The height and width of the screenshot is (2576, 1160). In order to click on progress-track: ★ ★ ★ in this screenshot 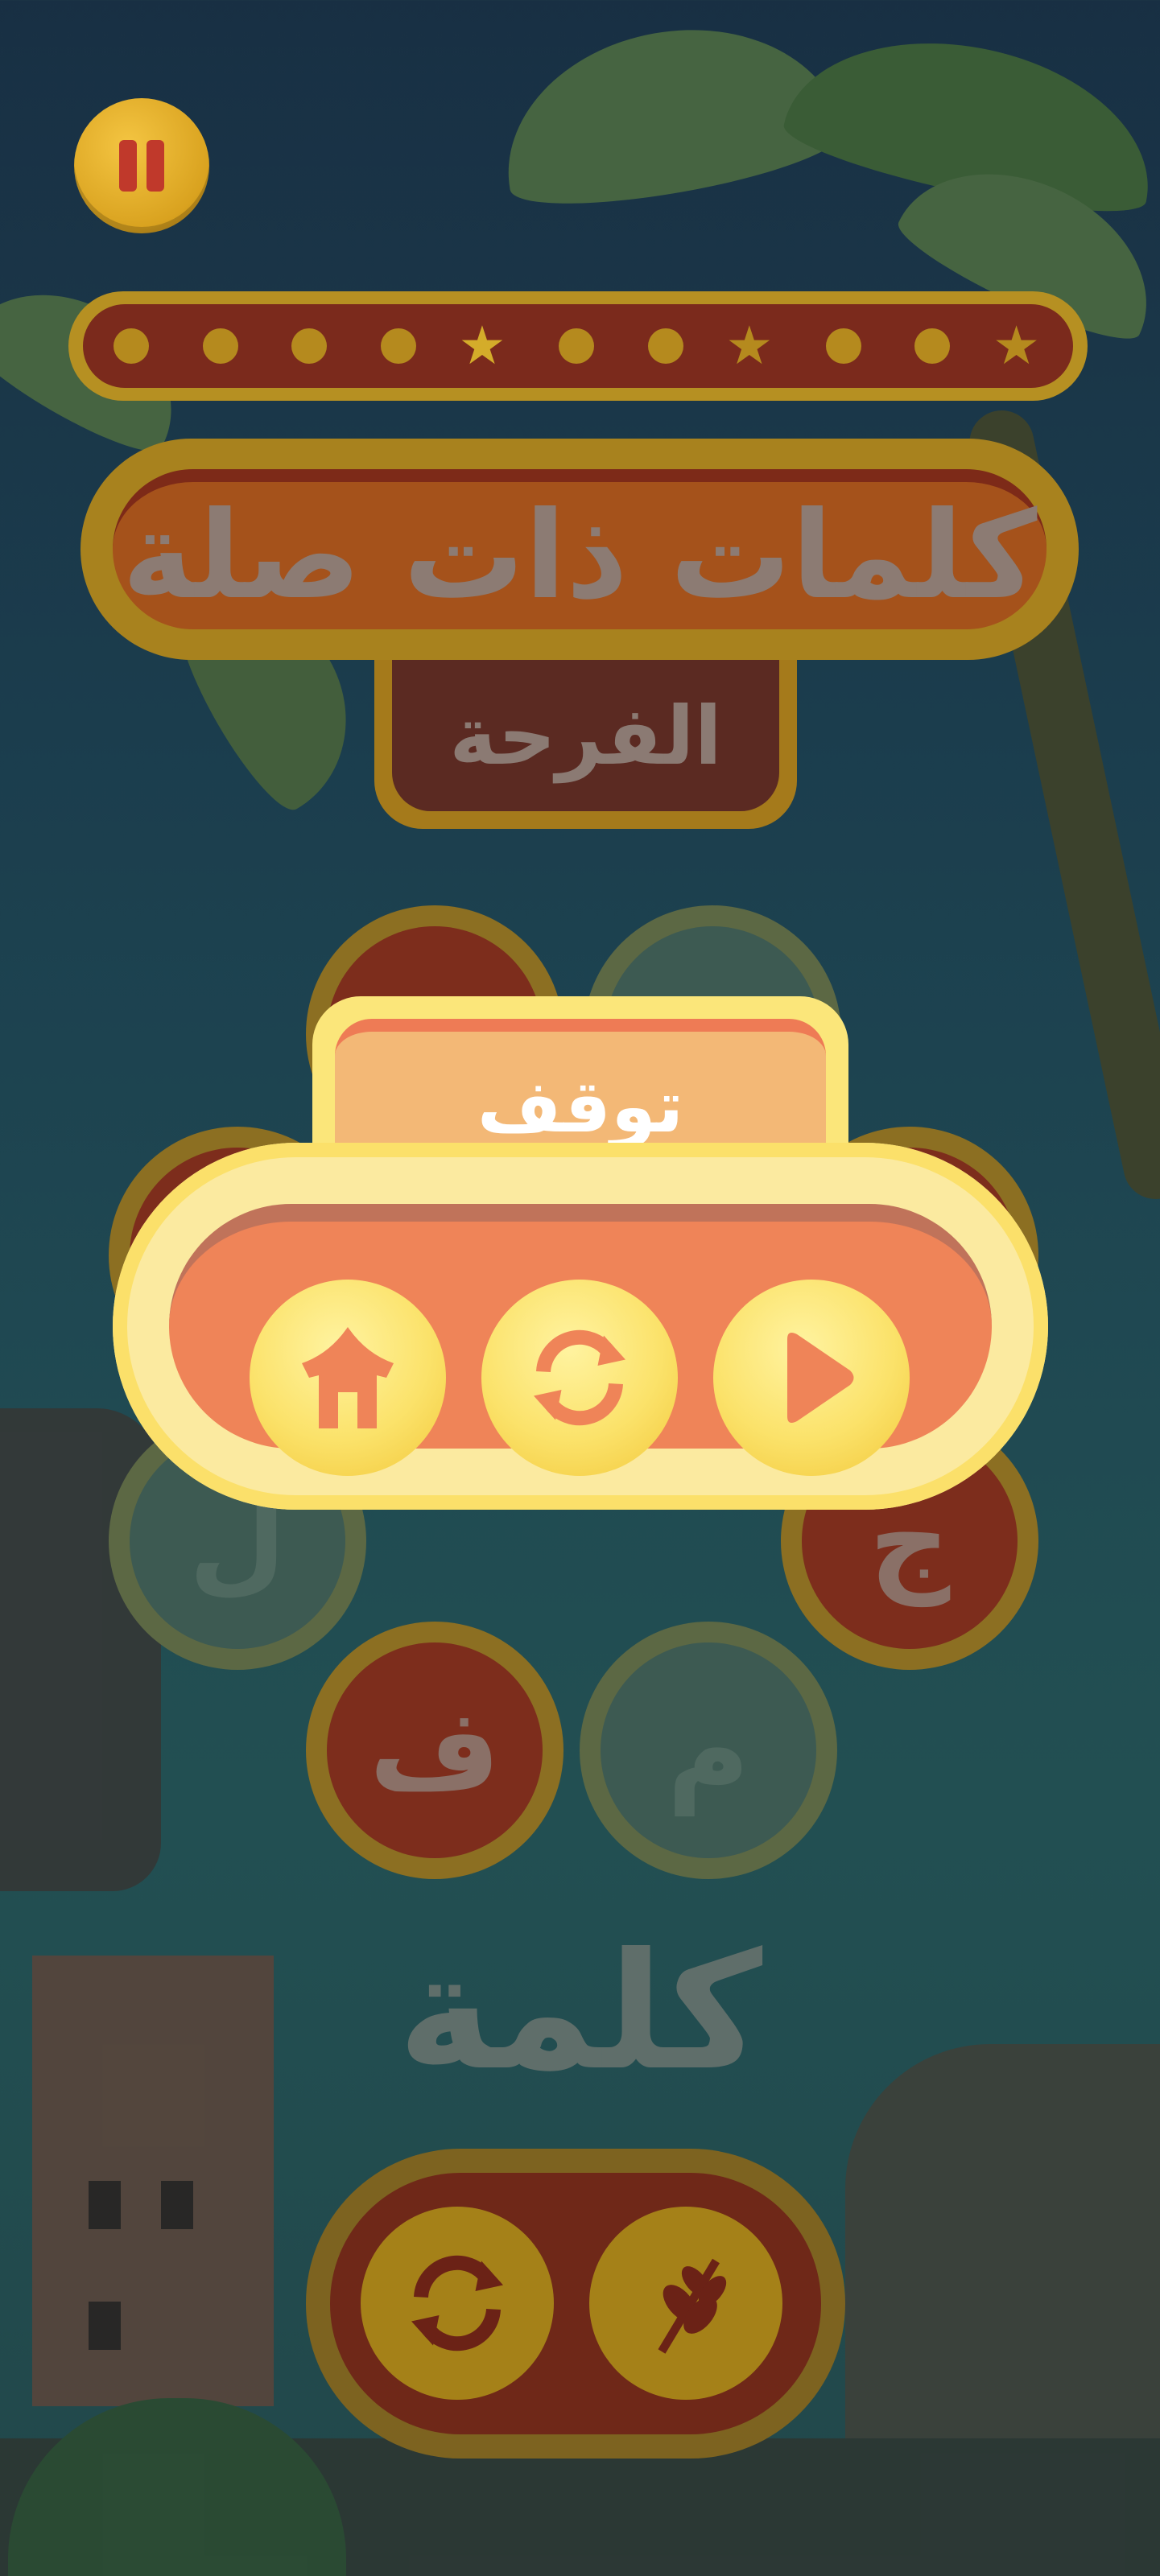, I will do `click(578, 346)`.